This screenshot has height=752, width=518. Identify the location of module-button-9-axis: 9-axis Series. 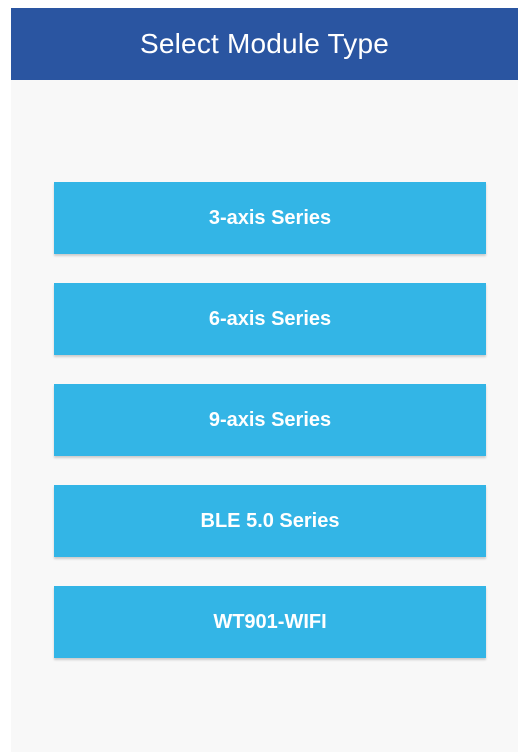
(270, 420).